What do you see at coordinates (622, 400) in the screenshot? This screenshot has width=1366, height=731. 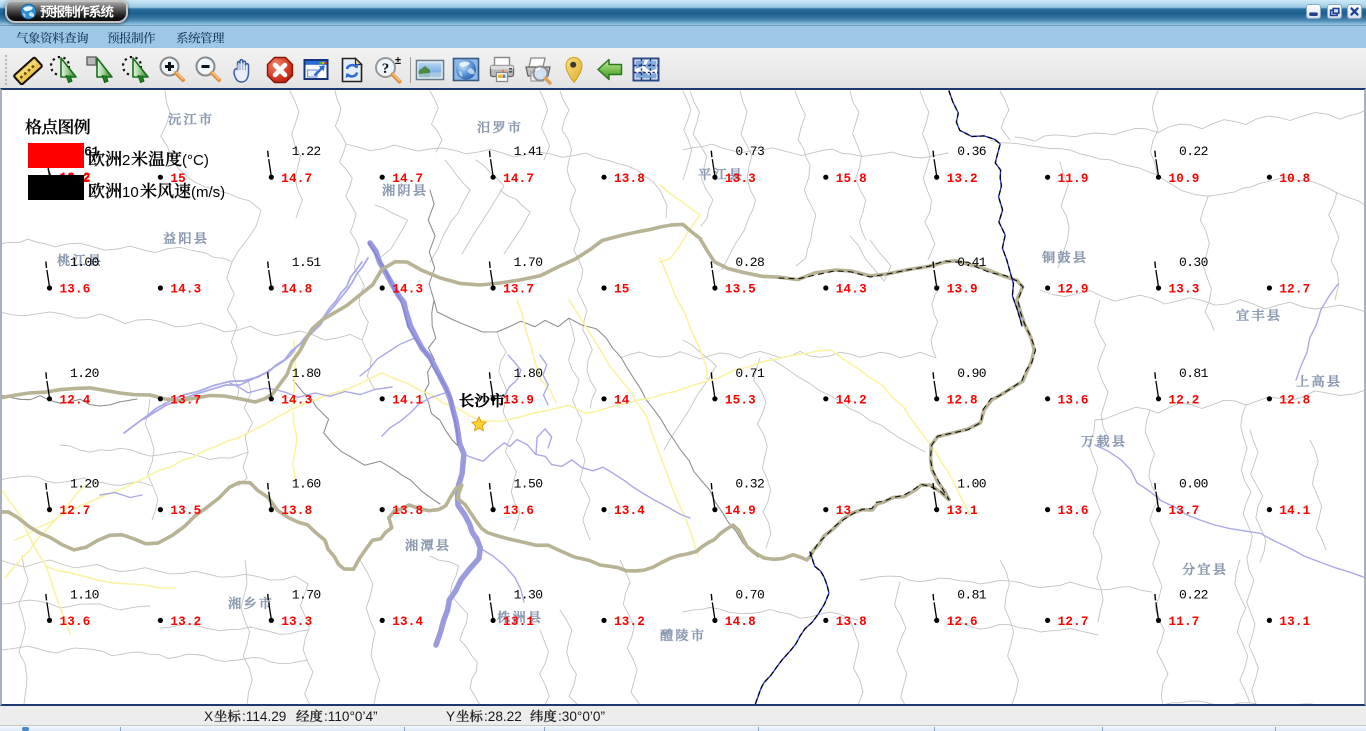 I see `svg-text: 14` at bounding box center [622, 400].